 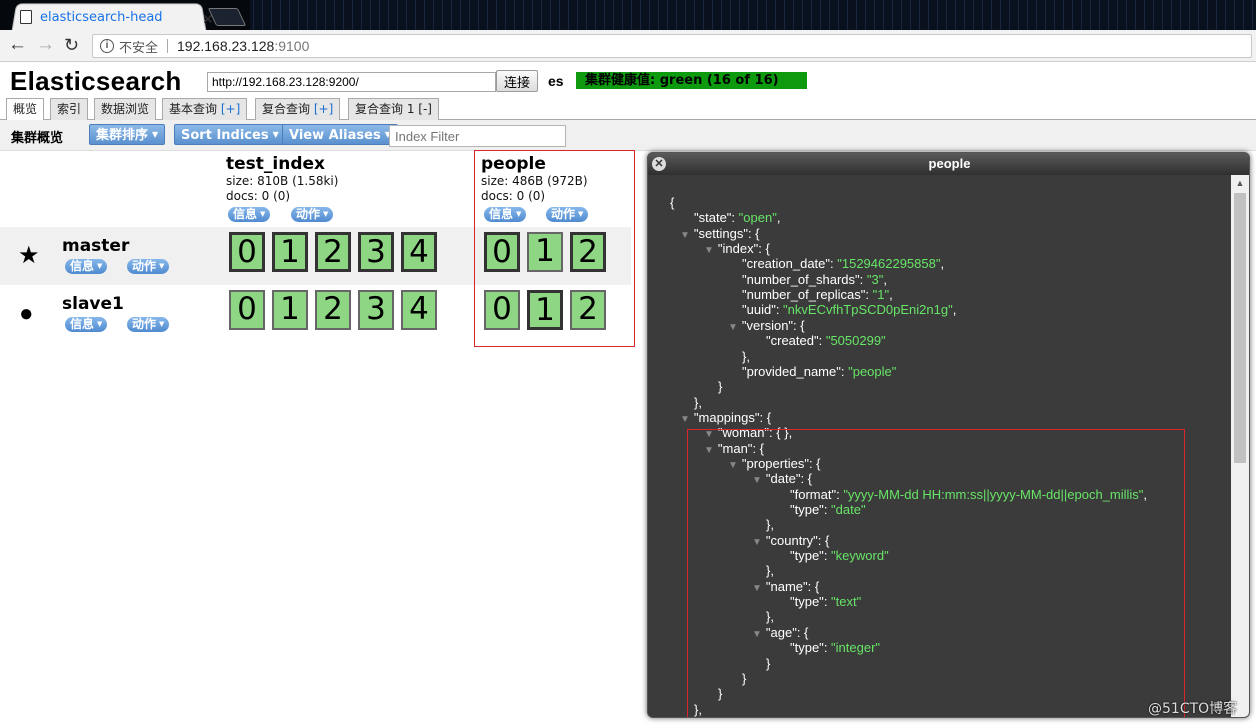 I want to click on shard-primary: 1, so click(x=290, y=252).